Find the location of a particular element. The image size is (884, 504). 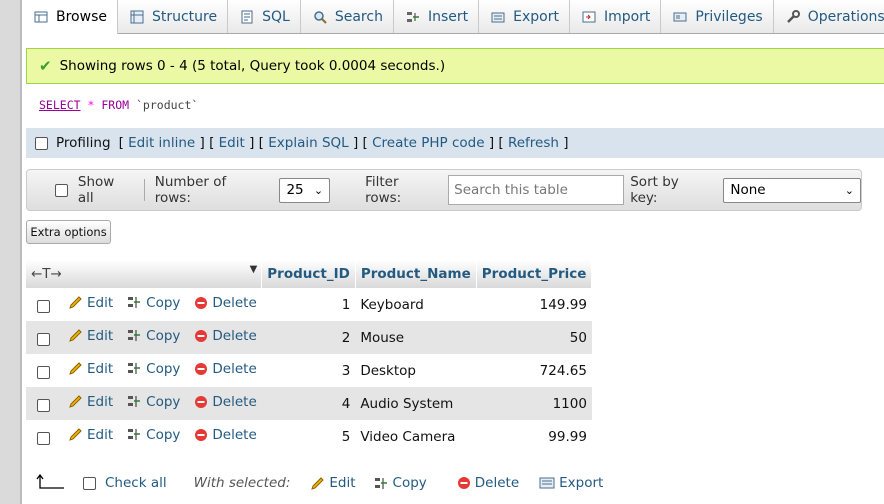

column-header-label: Product_Price is located at coordinates (534, 274).